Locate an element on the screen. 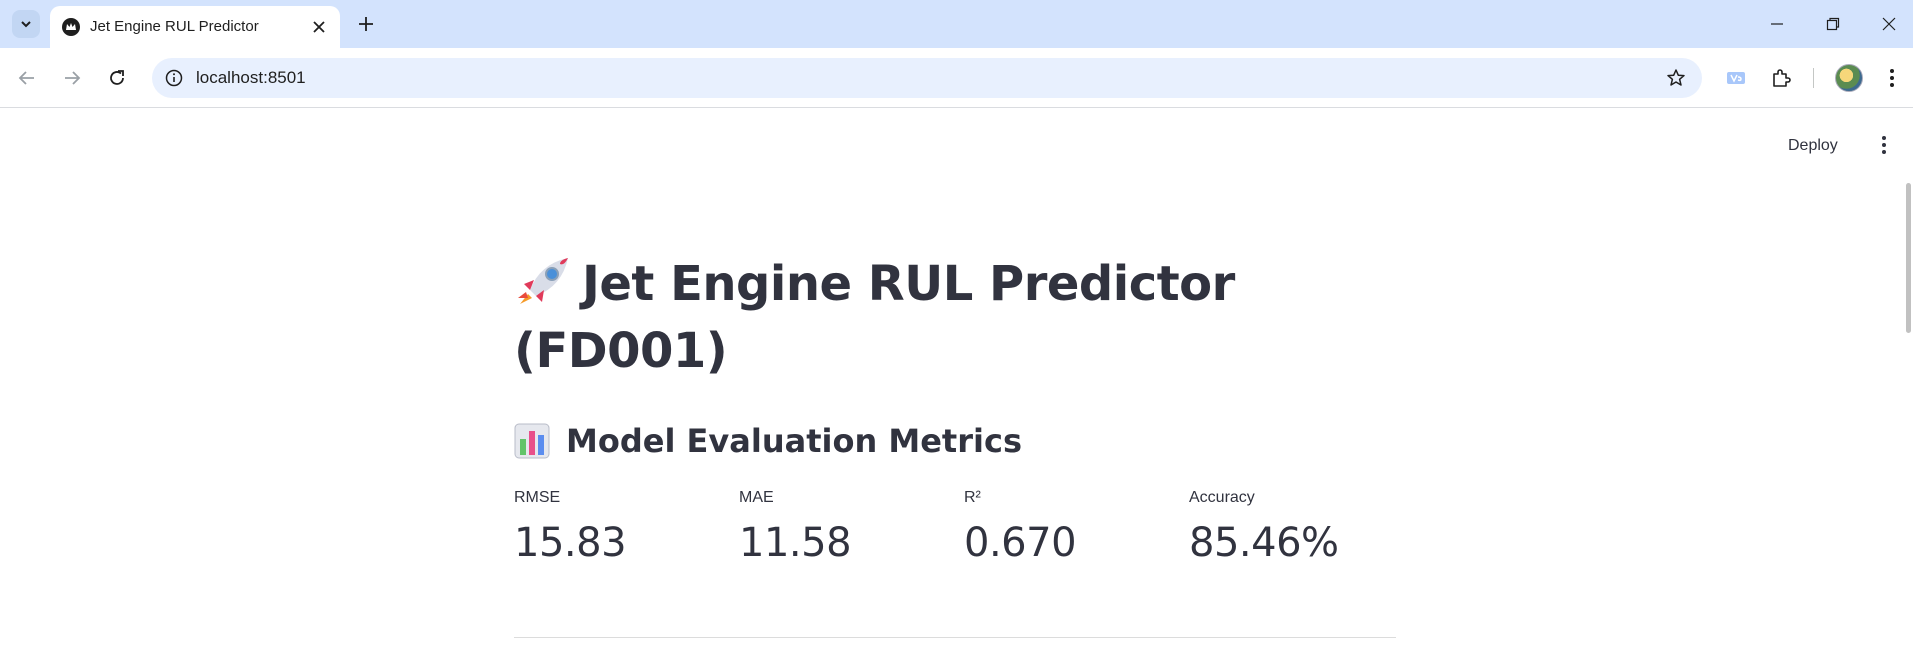 The width and height of the screenshot is (1913, 672). section-divider is located at coordinates (955, 637).